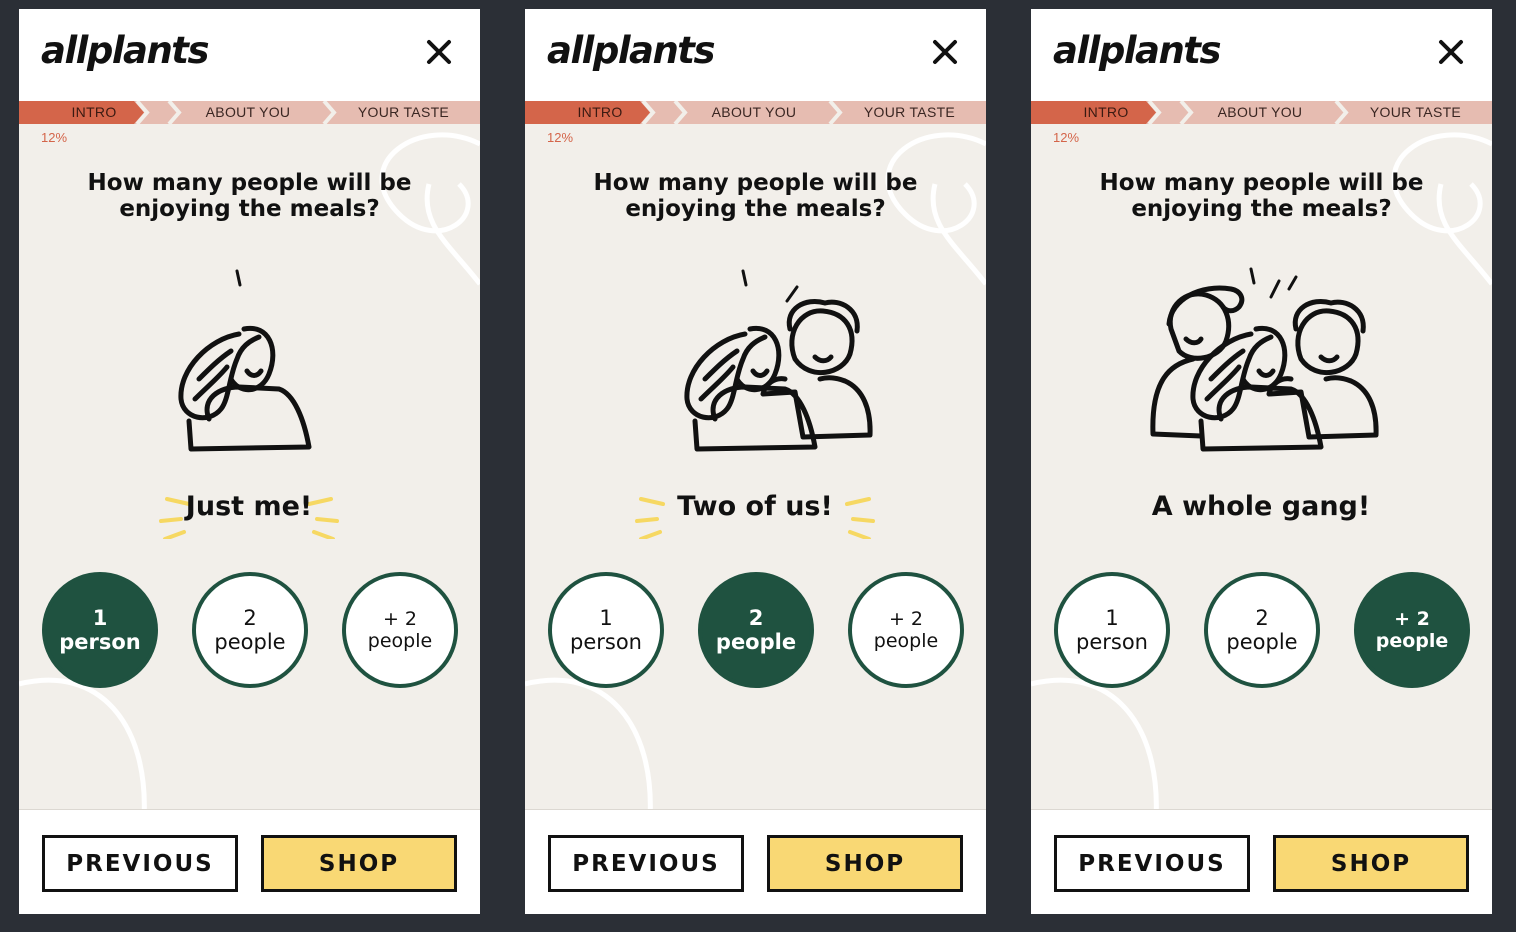 The height and width of the screenshot is (932, 1516). Describe the element at coordinates (1264, 359) in the screenshot. I see `group-illustration` at that location.